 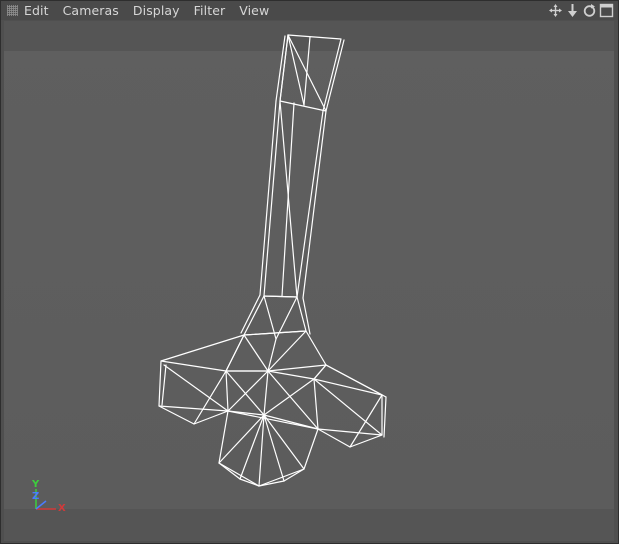 What do you see at coordinates (51, 499) in the screenshot?
I see `axis-gizmo: Y Z X` at bounding box center [51, 499].